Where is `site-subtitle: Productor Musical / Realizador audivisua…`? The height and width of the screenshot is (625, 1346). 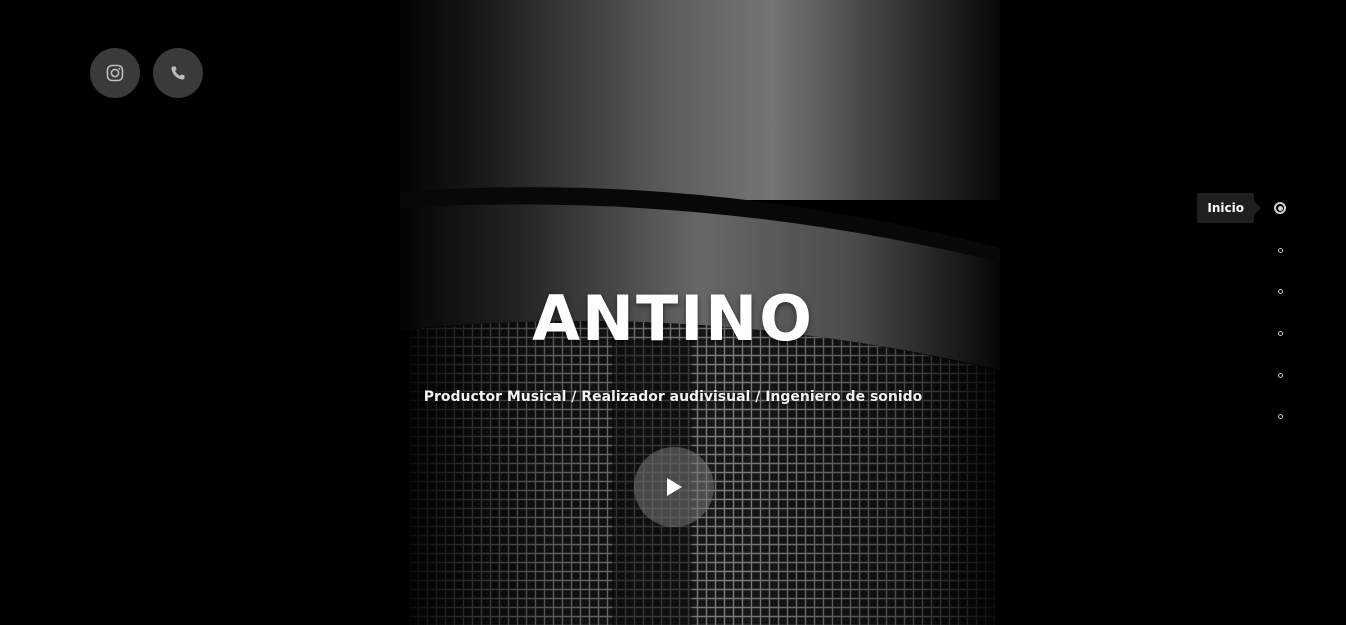
site-subtitle: Productor Musical / Realizador audivisua… is located at coordinates (673, 397).